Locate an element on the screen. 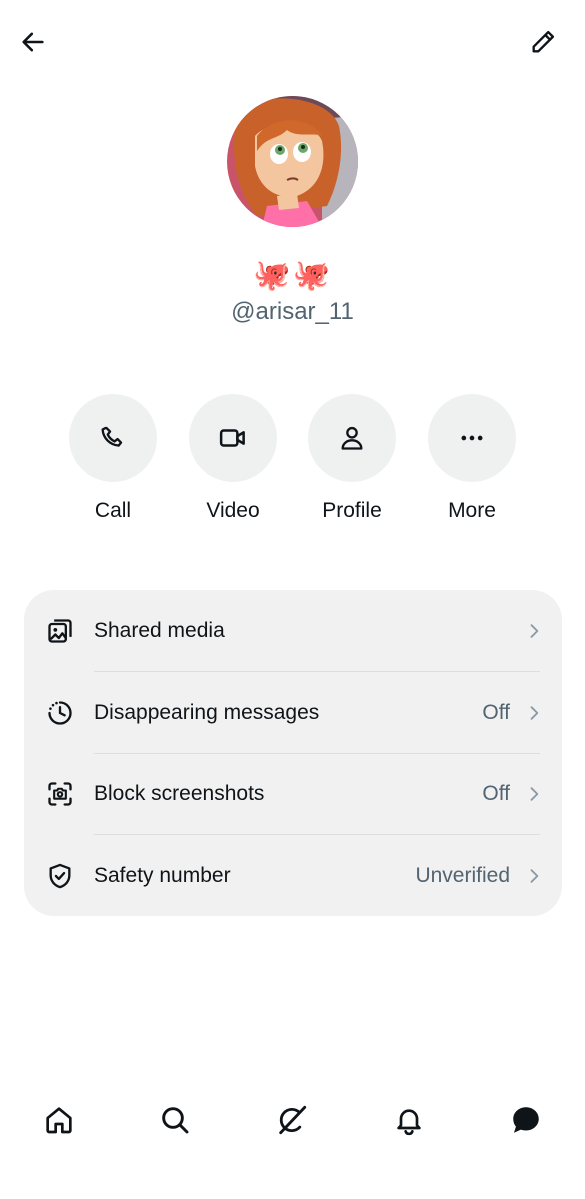 This screenshot has height=1199, width=585. message-bubble-icon is located at coordinates (526, 1120).